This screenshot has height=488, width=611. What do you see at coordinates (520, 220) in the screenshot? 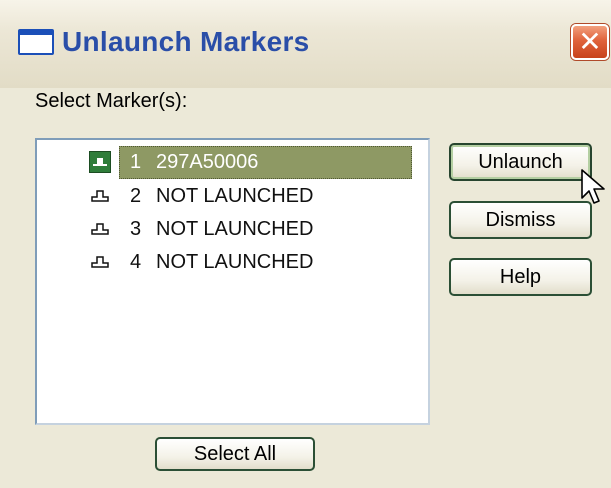
I see `dismiss-button: Dismiss` at bounding box center [520, 220].